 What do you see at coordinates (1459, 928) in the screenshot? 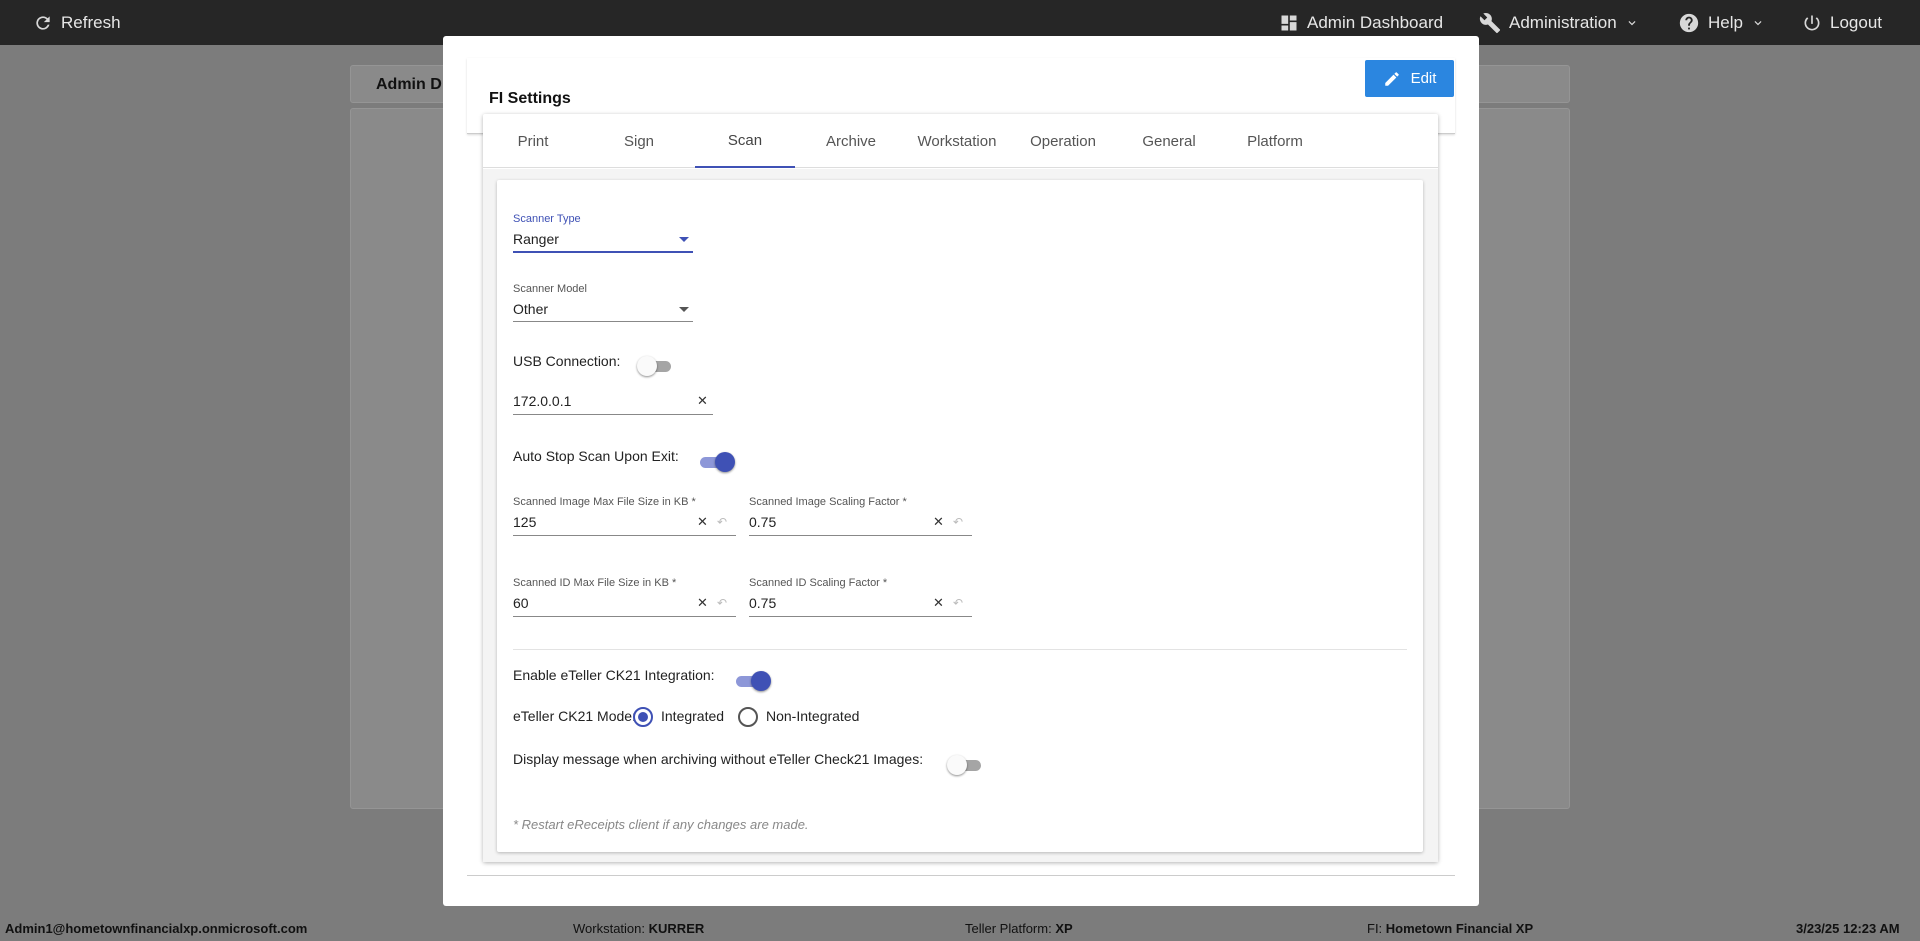
I see `footer-fi-value: Hometown Financial XP` at bounding box center [1459, 928].